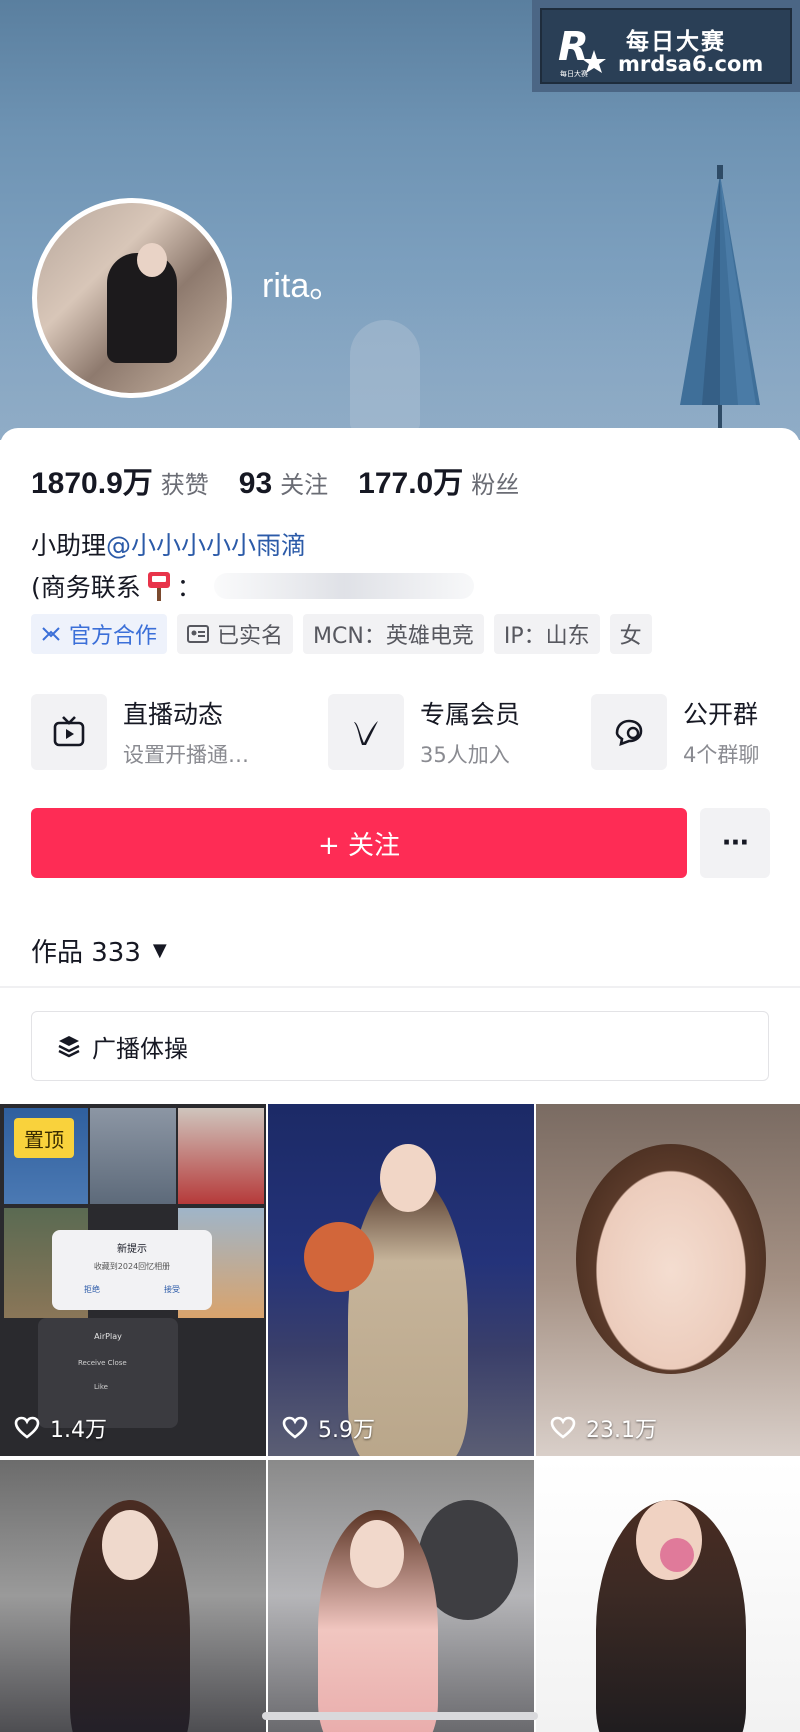 This screenshot has height=1732, width=800. I want to click on tag-official-label: 官方合作, so click(113, 636).